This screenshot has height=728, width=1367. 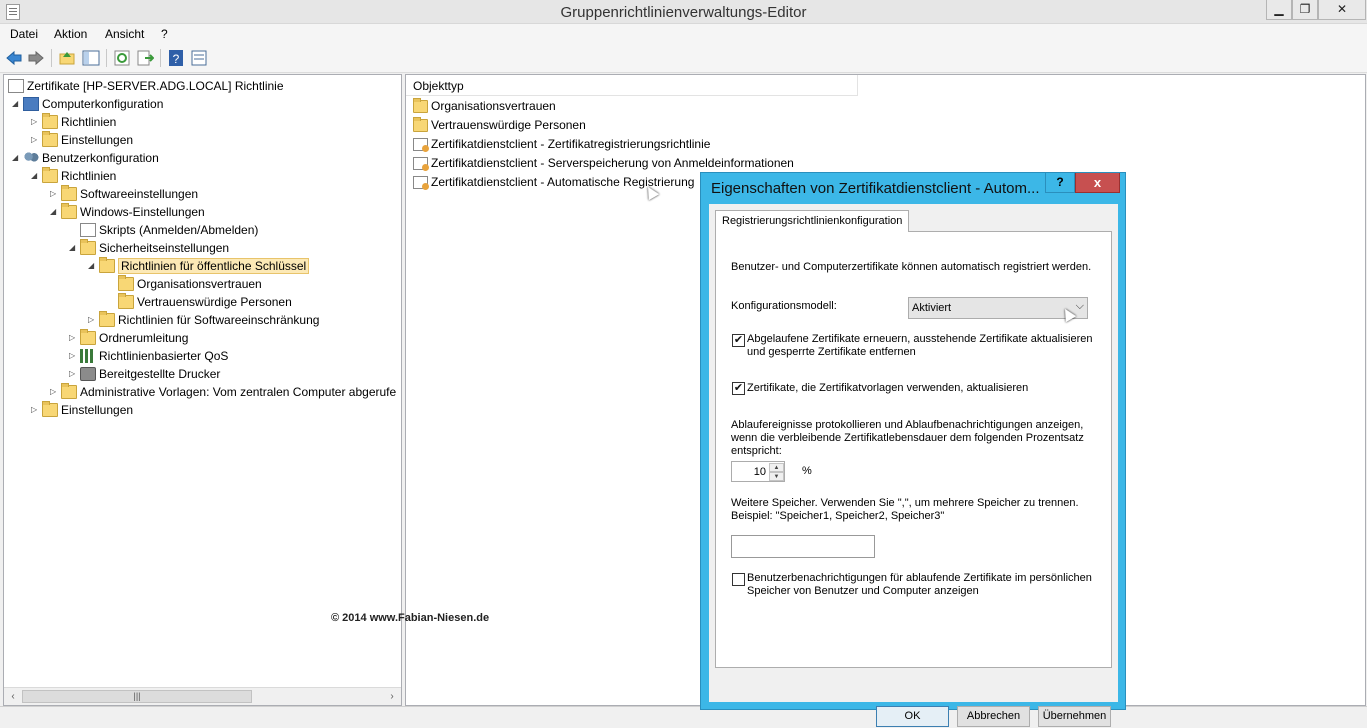 I want to click on tab-enrollment-policy: Registrierungsrichtlinienkonfiguration, so click(x=812, y=221).